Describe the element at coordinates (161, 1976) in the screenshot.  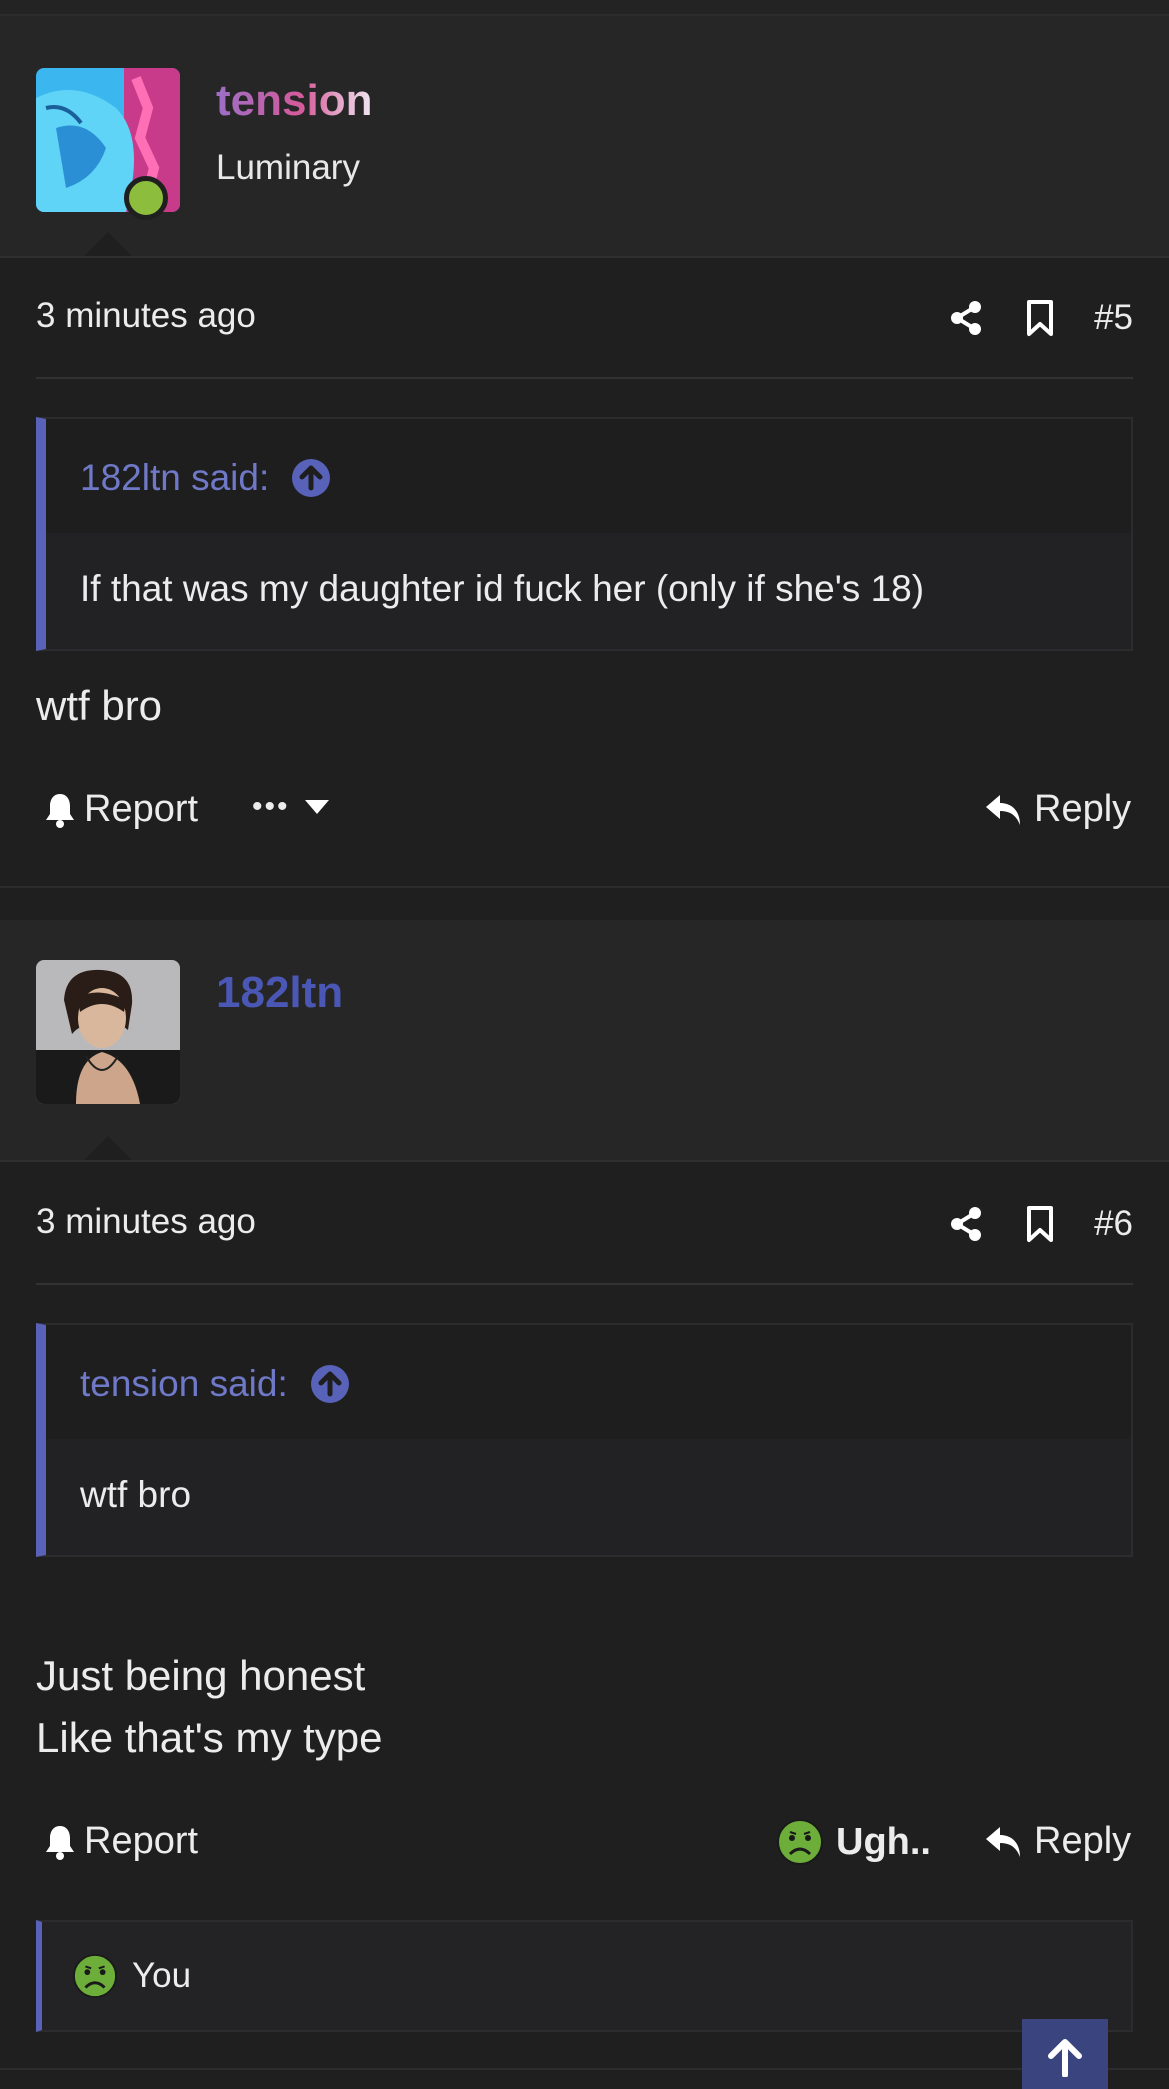
I see `reaction-user: You` at that location.